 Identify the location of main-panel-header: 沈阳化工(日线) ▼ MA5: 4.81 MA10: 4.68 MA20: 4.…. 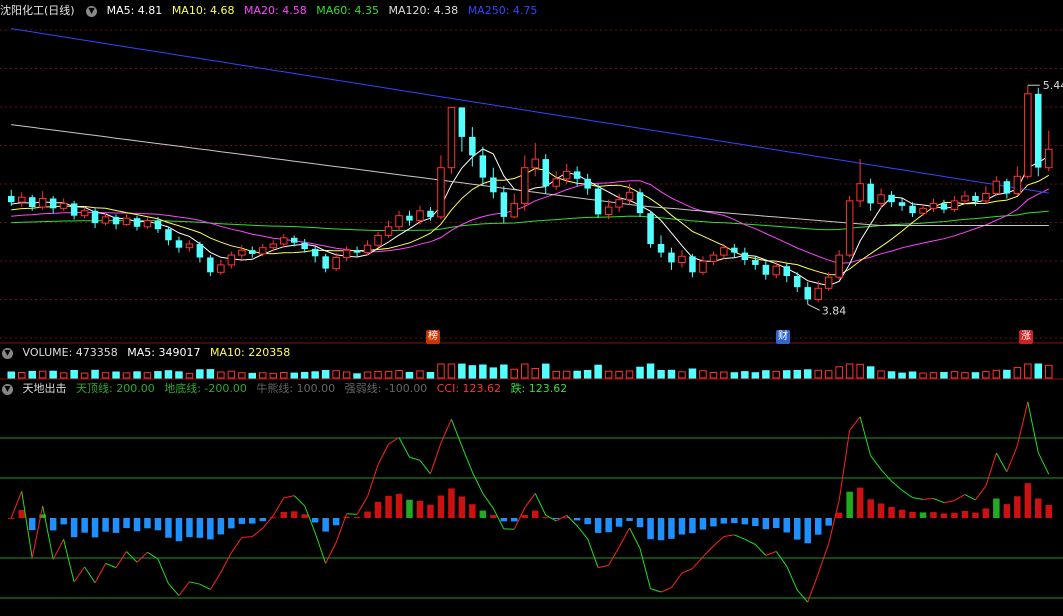
(271, 11).